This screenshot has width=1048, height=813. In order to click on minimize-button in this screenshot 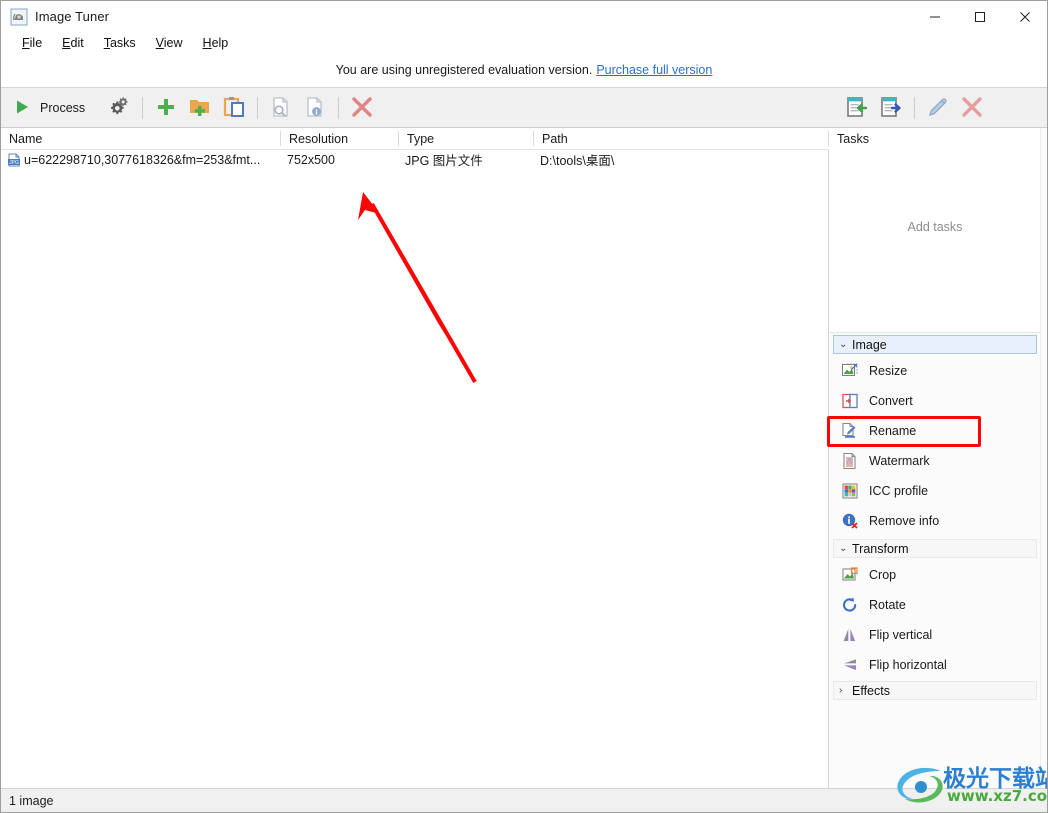, I will do `click(934, 16)`.